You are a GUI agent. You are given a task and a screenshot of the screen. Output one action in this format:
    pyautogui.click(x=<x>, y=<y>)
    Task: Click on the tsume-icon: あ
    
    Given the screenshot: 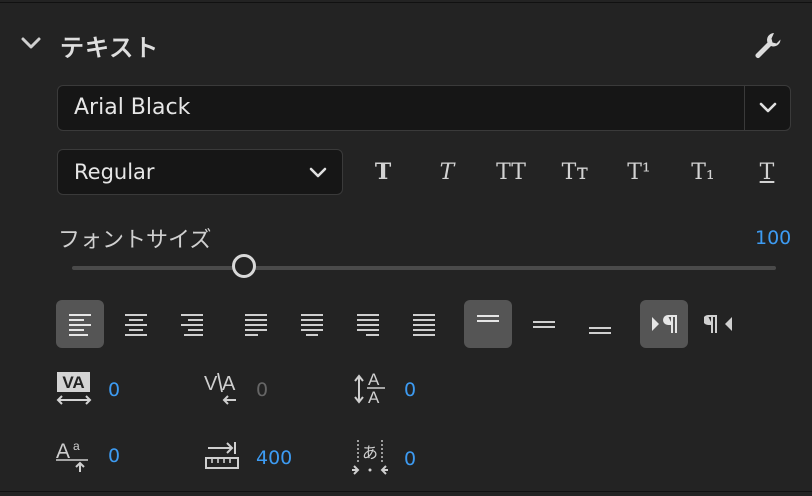 What is the action you would take?
    pyautogui.click(x=372, y=457)
    